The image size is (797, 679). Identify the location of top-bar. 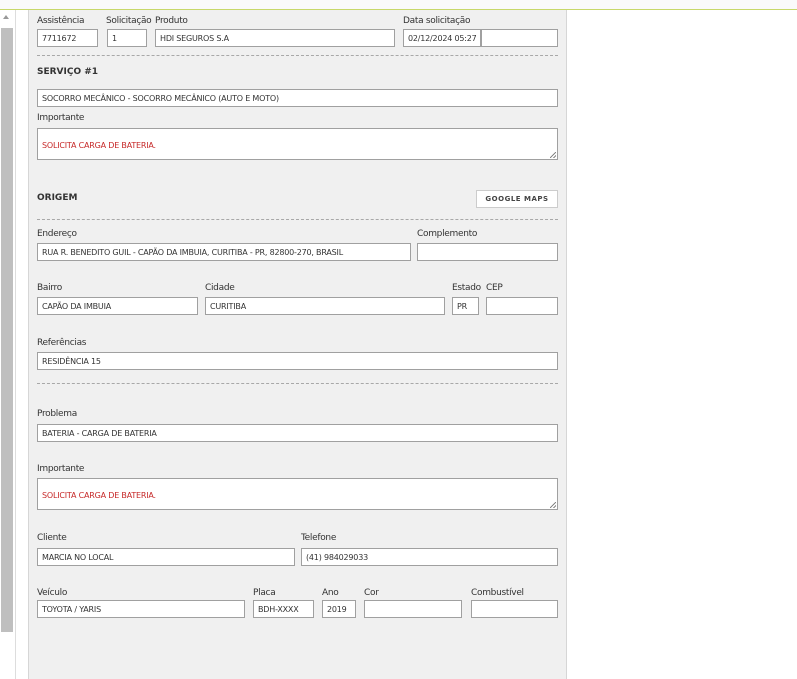
(398, 5).